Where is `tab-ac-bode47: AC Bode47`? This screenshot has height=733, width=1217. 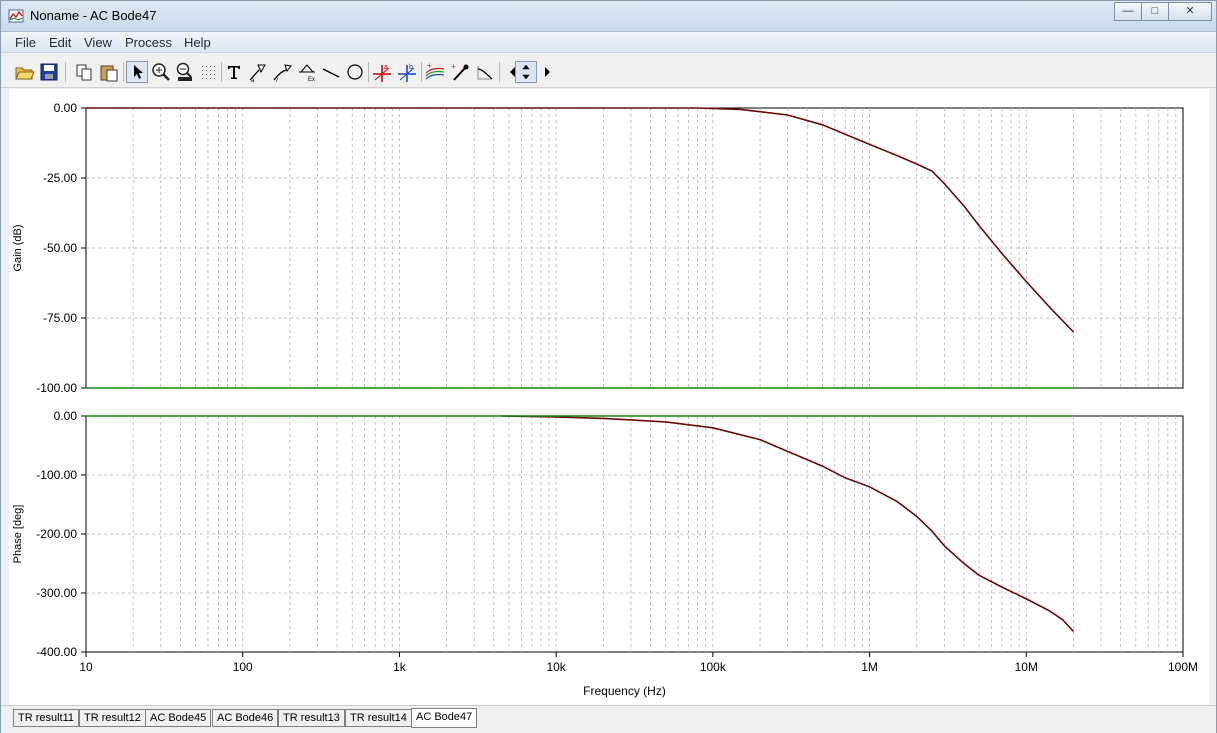 tab-ac-bode47: AC Bode47 is located at coordinates (444, 718).